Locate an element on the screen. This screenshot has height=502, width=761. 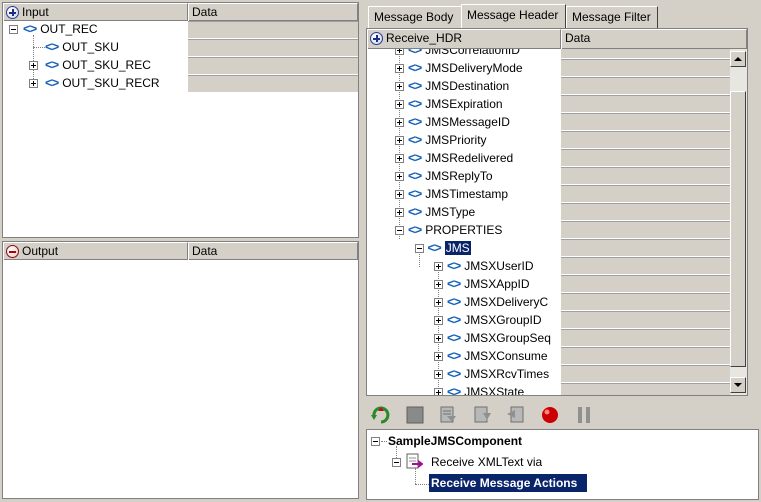
output-header-cell: Output is located at coordinates (95, 251).